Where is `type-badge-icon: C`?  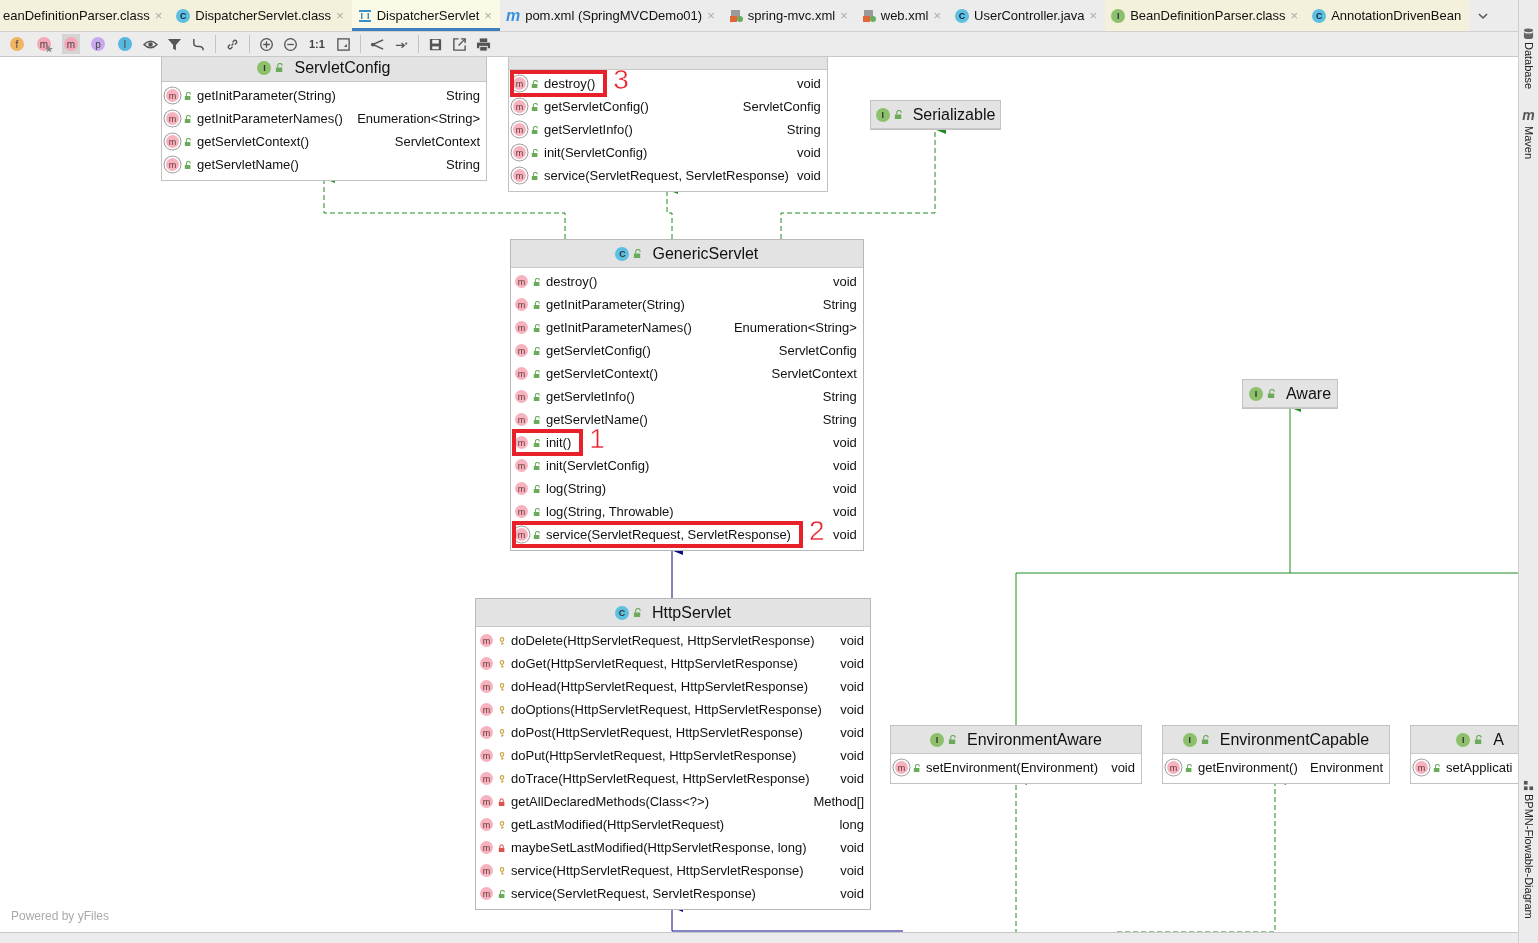
type-badge-icon: C is located at coordinates (622, 253).